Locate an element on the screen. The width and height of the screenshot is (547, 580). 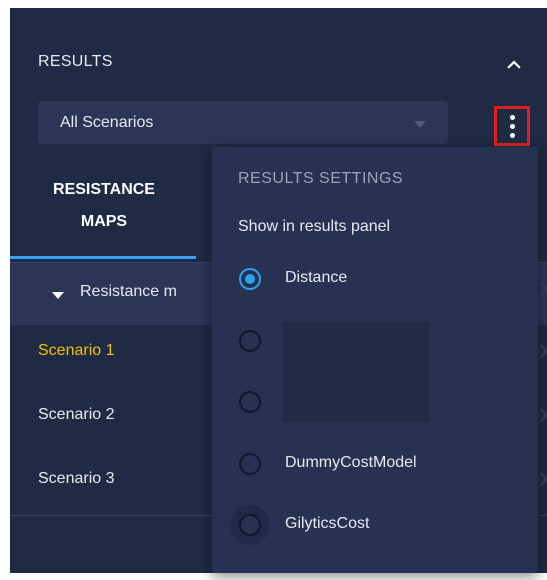
option-gilytics-cost: GilyticsCost is located at coordinates (375, 525).